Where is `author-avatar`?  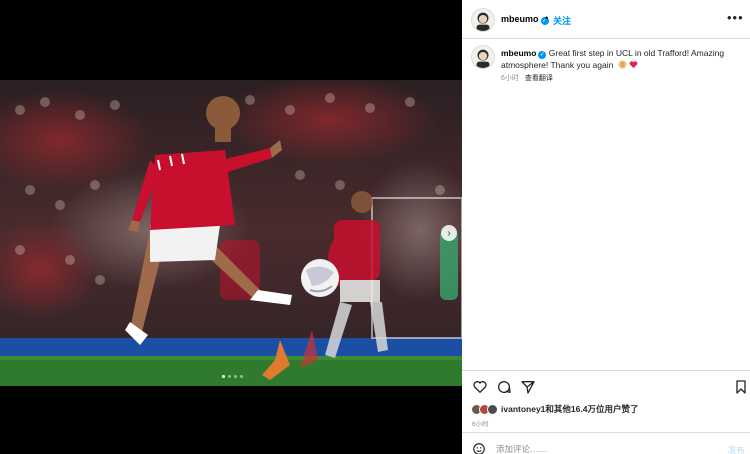 author-avatar is located at coordinates (483, 20).